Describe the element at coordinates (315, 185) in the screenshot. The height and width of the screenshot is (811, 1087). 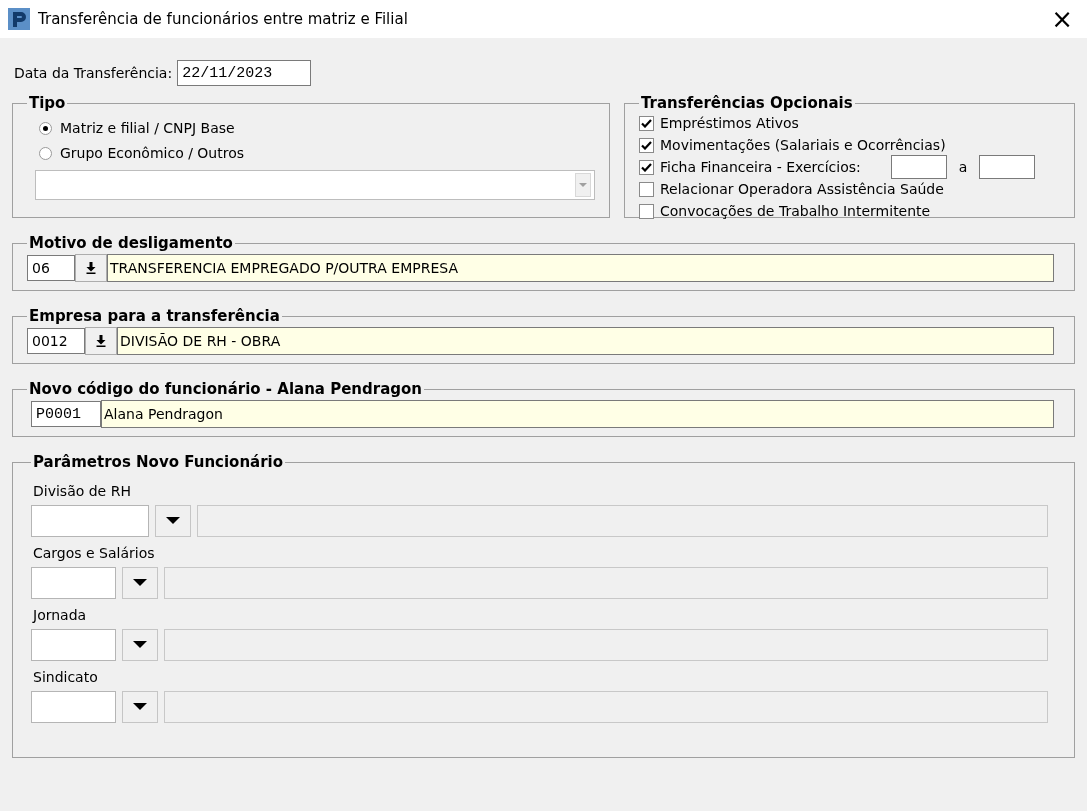
I see `dropdown-field` at that location.